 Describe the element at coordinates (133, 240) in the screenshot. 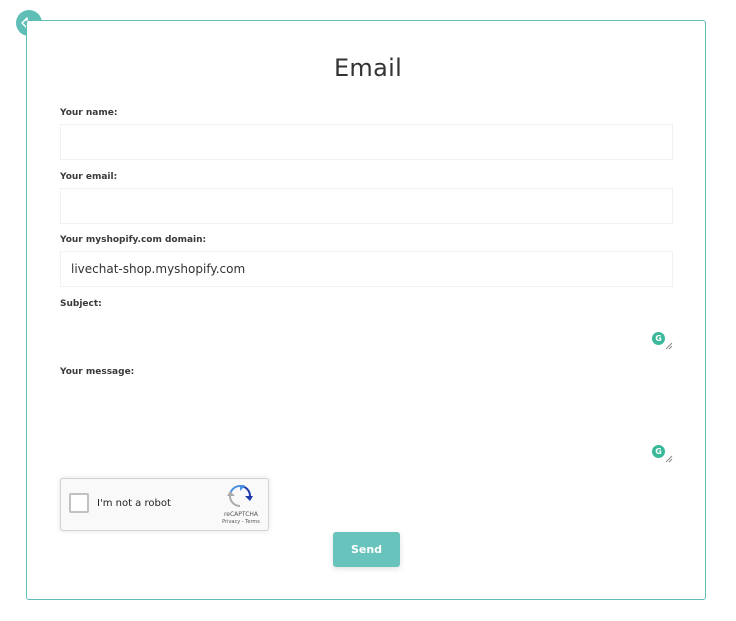

I see `domain-label: Your myshopify.com domain:` at that location.